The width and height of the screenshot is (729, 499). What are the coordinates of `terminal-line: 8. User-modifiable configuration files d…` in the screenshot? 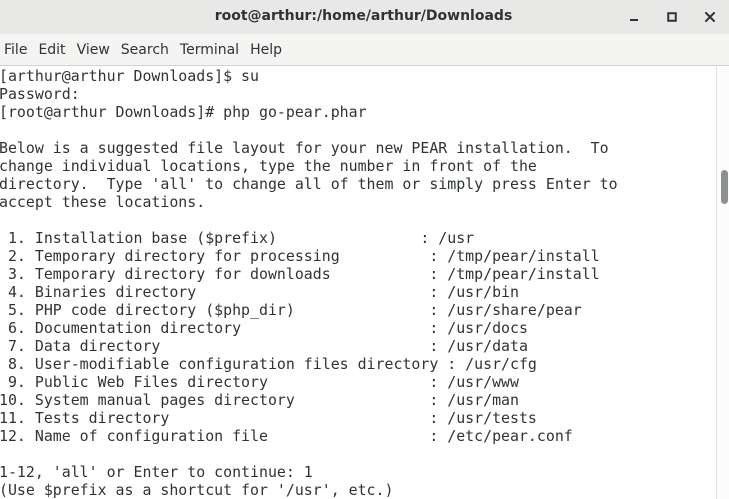 It's located at (268, 364).